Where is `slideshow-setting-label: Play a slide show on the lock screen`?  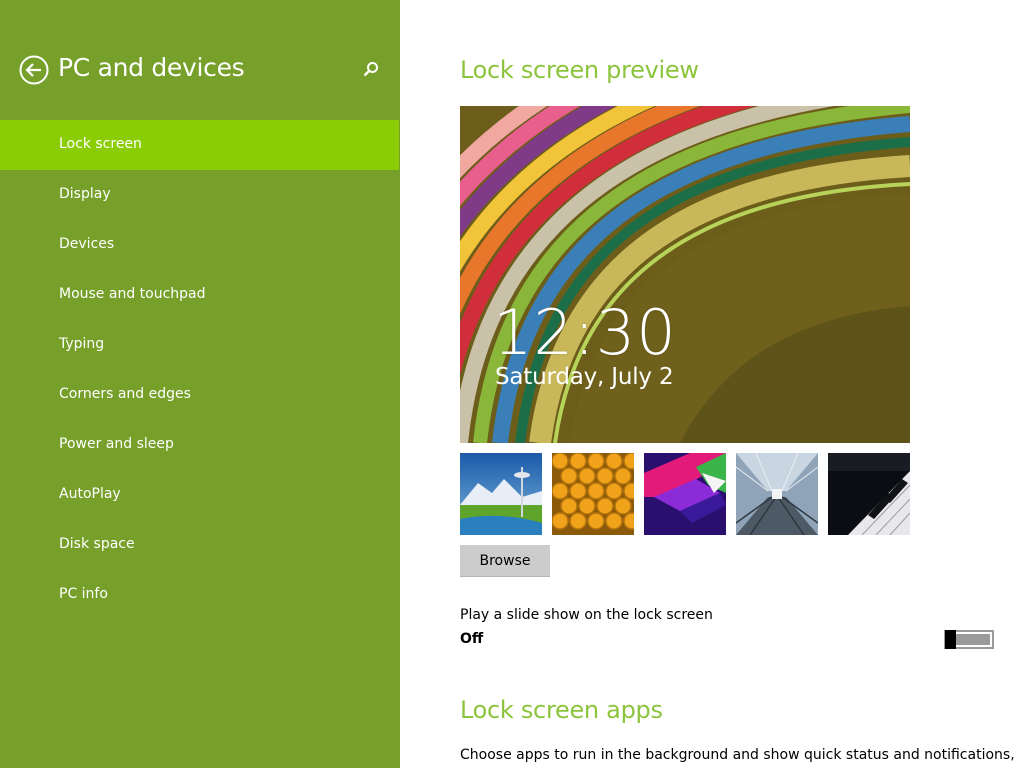
slideshow-setting-label: Play a slide show on the lock screen is located at coordinates (586, 615).